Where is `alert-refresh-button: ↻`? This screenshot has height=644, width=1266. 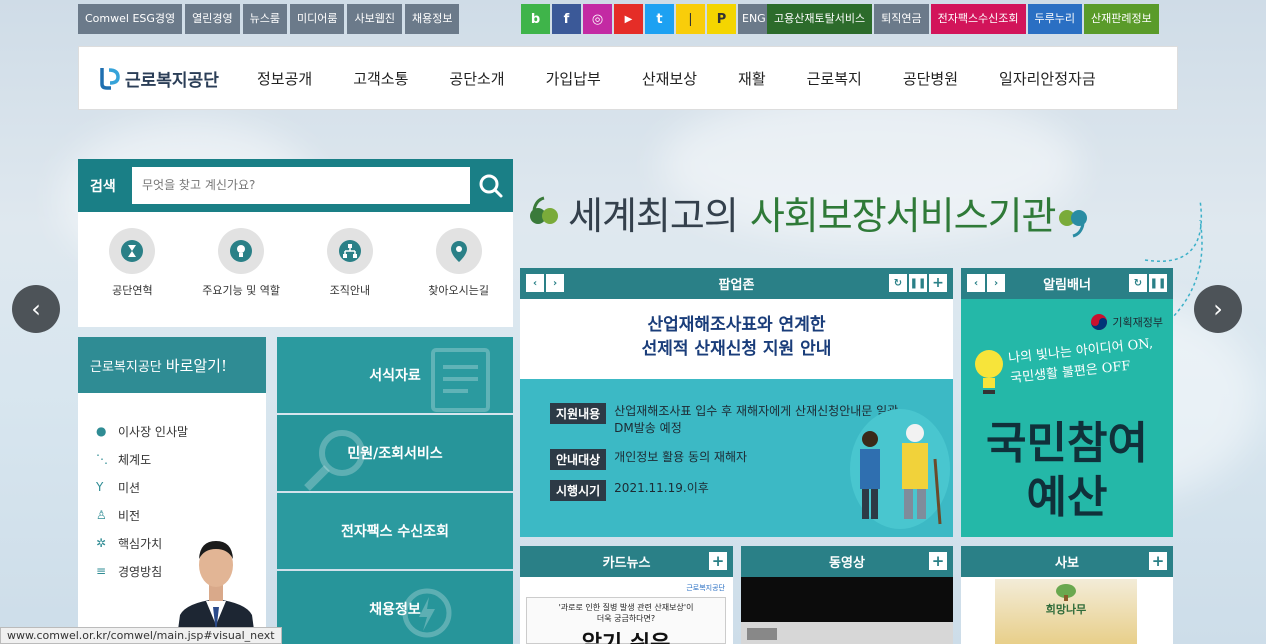
alert-refresh-button: ↻ is located at coordinates (1138, 283).